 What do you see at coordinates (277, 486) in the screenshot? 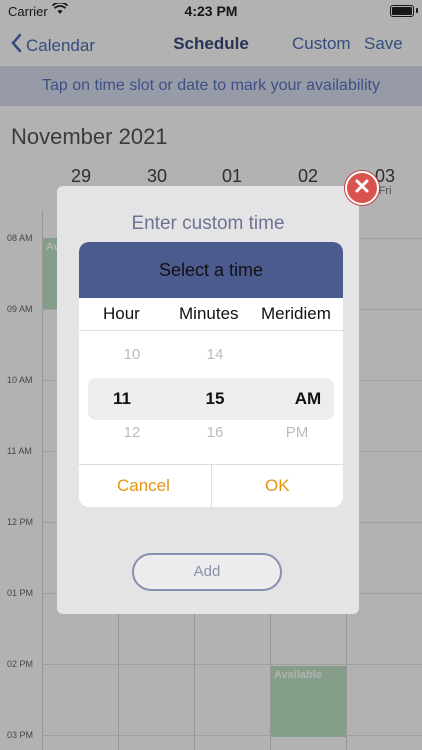
I see `ok-button: OK` at bounding box center [277, 486].